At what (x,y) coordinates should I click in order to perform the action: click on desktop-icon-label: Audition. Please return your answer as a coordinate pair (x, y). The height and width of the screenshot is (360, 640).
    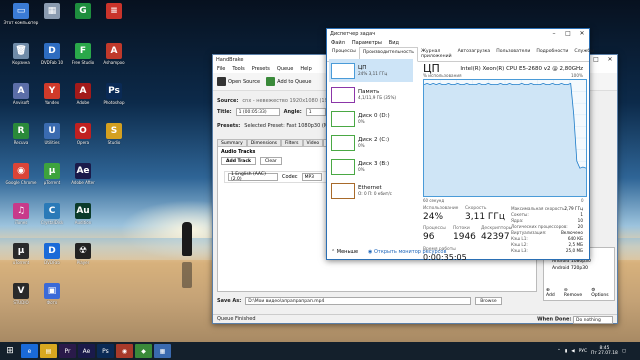
    Looking at the image, I should click on (83, 222).